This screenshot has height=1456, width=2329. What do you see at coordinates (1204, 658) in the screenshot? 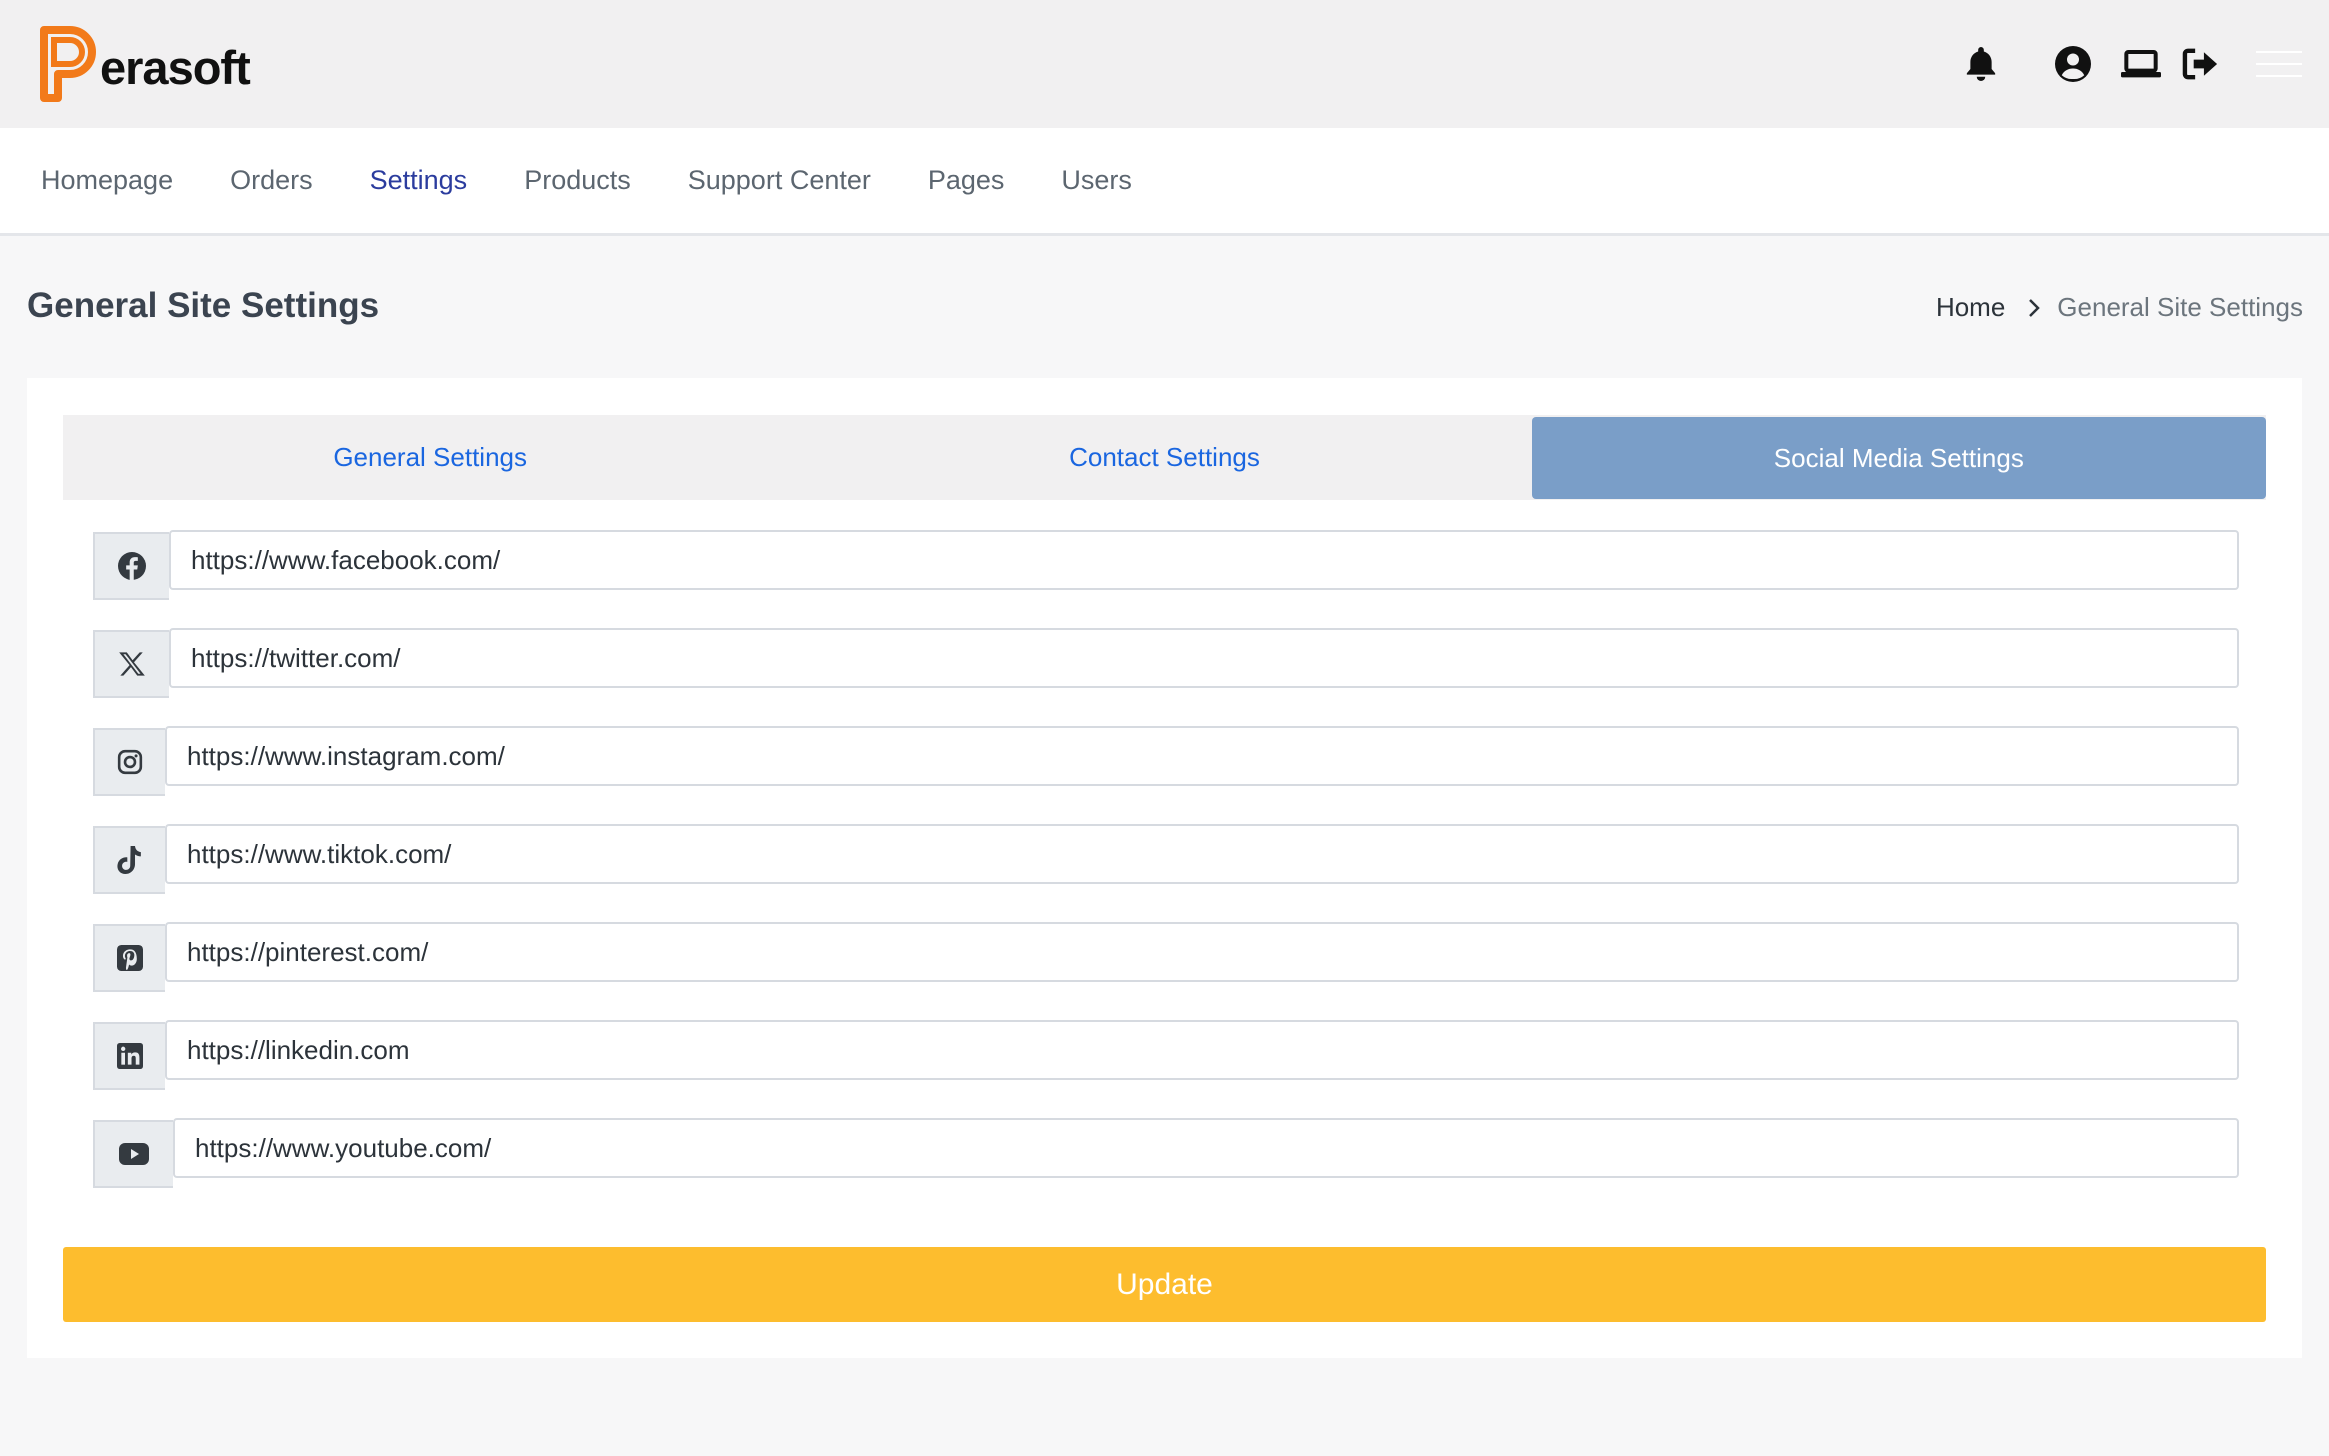
I see `twitter-url-input` at bounding box center [1204, 658].